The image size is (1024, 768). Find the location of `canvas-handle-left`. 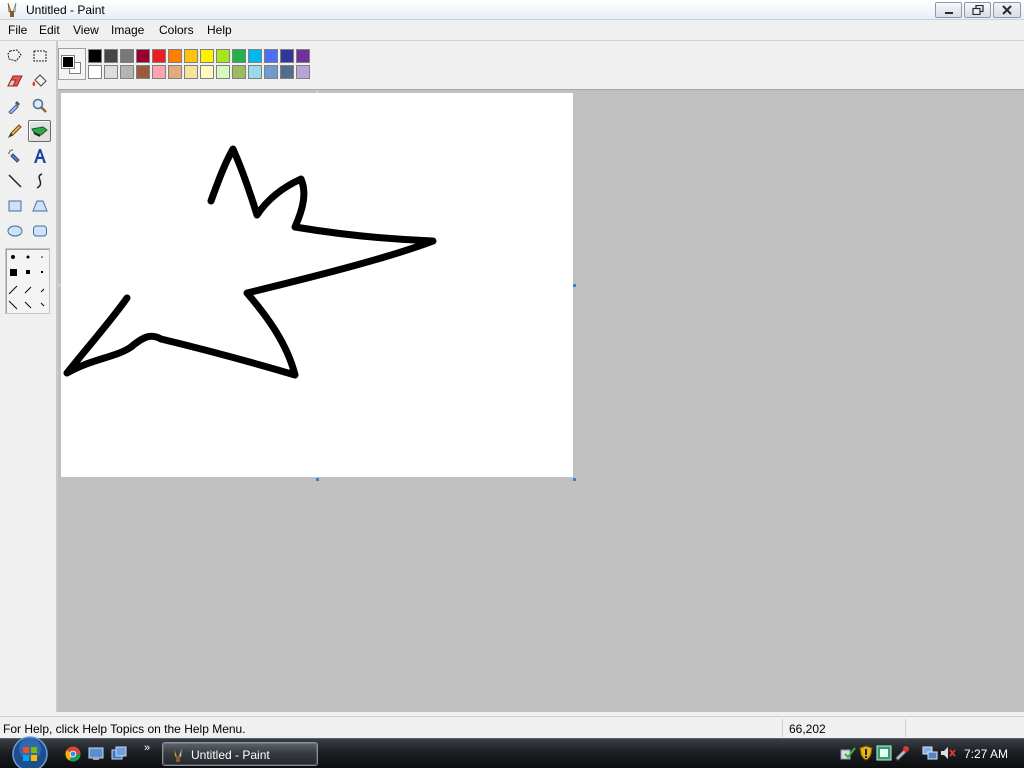

canvas-handle-left is located at coordinates (59, 285).